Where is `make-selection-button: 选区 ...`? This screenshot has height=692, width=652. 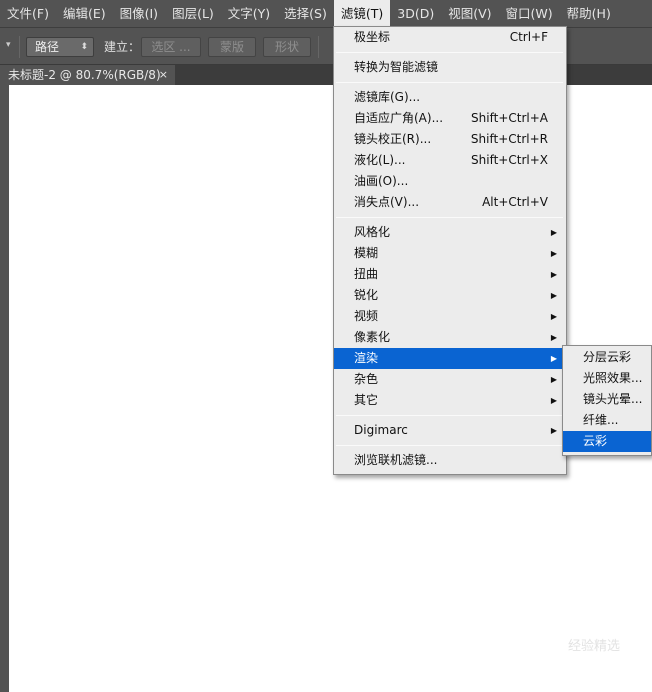
make-selection-button: 选区 ... is located at coordinates (171, 47).